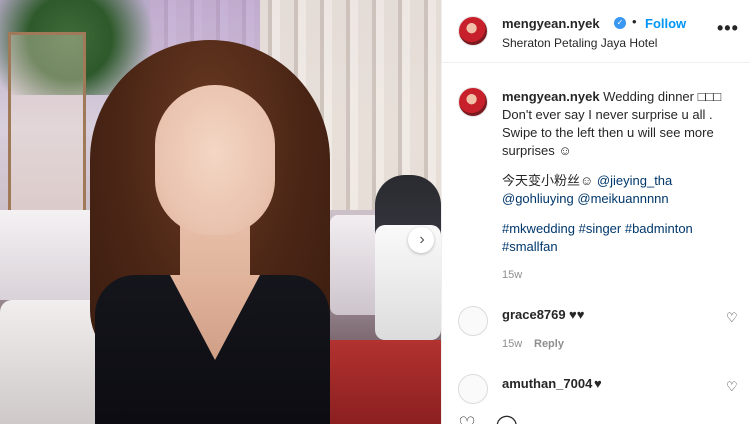 The height and width of the screenshot is (424, 750). Describe the element at coordinates (488, 418) in the screenshot. I see `post-actions: ♡ ◯` at that location.